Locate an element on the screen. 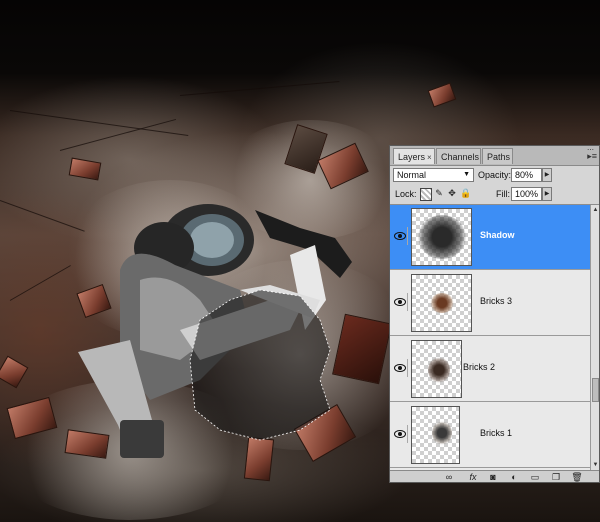 Image resolution: width=600 pixels, height=522 pixels. layer-bricks-1: Bricks 1 is located at coordinates (490, 435).